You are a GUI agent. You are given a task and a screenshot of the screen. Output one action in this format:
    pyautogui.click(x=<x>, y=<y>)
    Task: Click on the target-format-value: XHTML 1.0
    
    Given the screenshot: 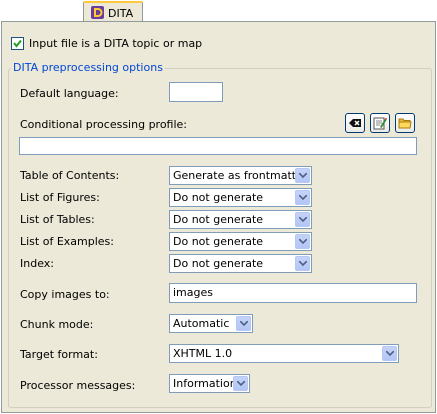 What is the action you would take?
    pyautogui.click(x=203, y=353)
    